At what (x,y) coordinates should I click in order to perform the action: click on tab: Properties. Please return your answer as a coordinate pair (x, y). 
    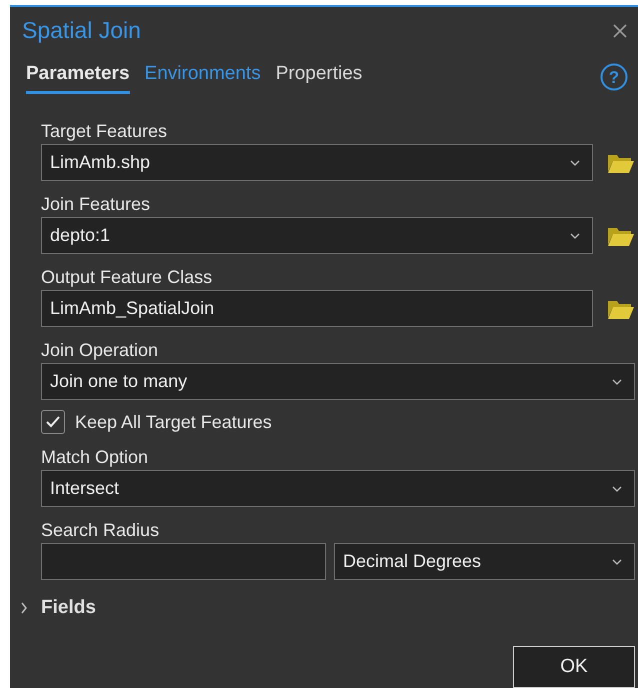
    Looking at the image, I should click on (319, 77).